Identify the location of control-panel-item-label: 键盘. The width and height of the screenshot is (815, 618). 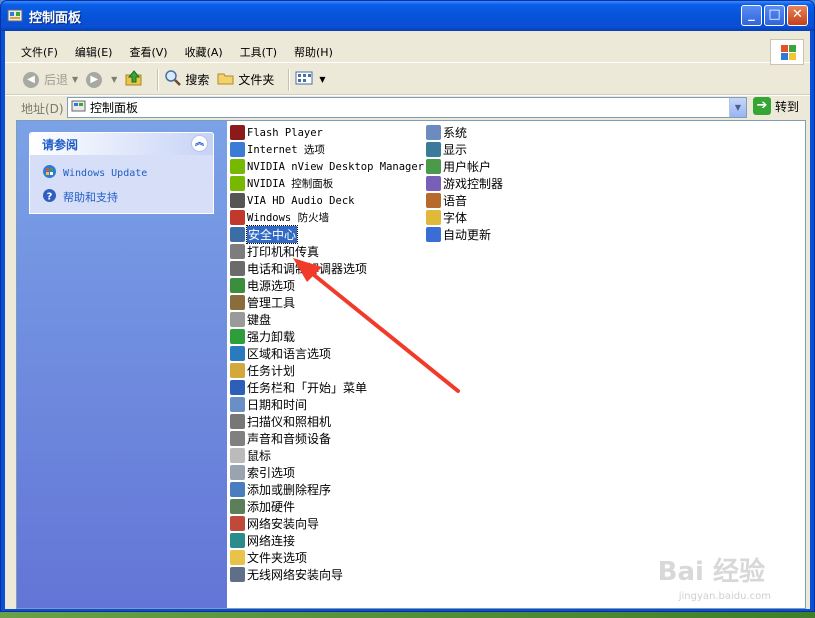
(259, 320).